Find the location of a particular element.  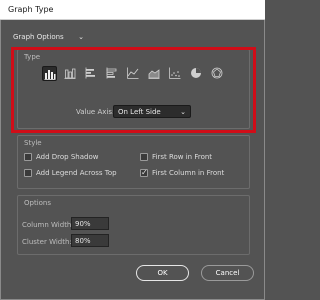

chevron-down-icon: ⌄ is located at coordinates (81, 37).